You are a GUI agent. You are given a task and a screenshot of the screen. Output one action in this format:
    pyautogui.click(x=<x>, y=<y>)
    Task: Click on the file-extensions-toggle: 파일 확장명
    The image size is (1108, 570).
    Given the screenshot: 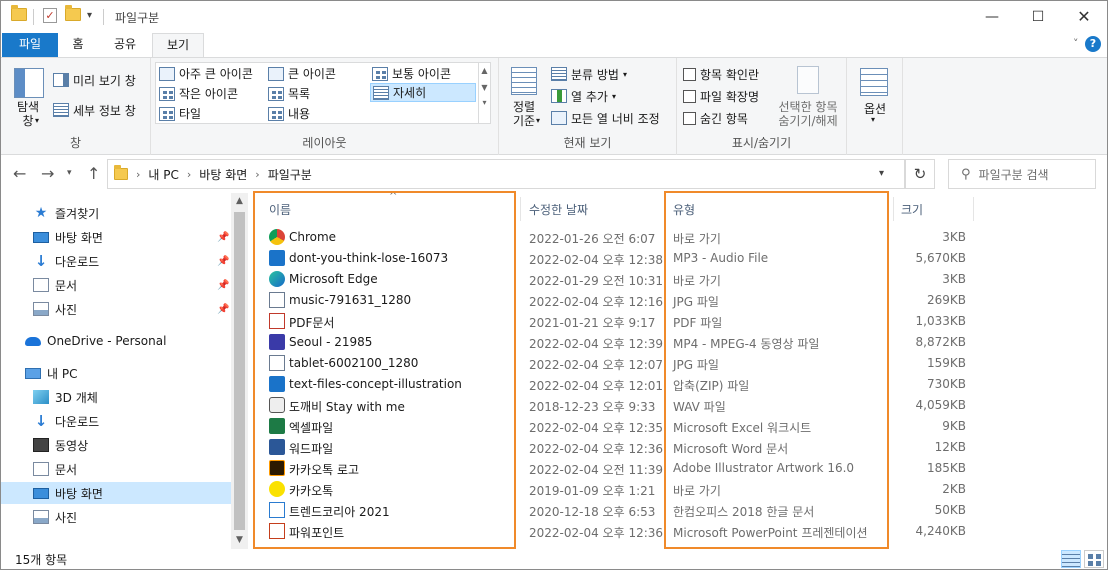 What is the action you would take?
    pyautogui.click(x=721, y=96)
    